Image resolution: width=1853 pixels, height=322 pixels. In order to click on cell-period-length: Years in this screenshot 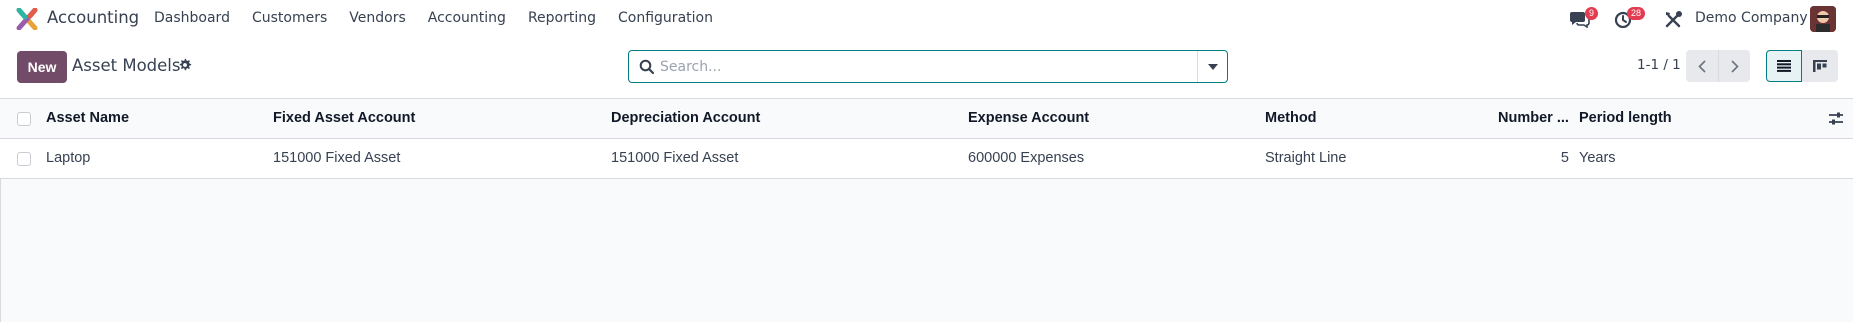, I will do `click(1597, 158)`.